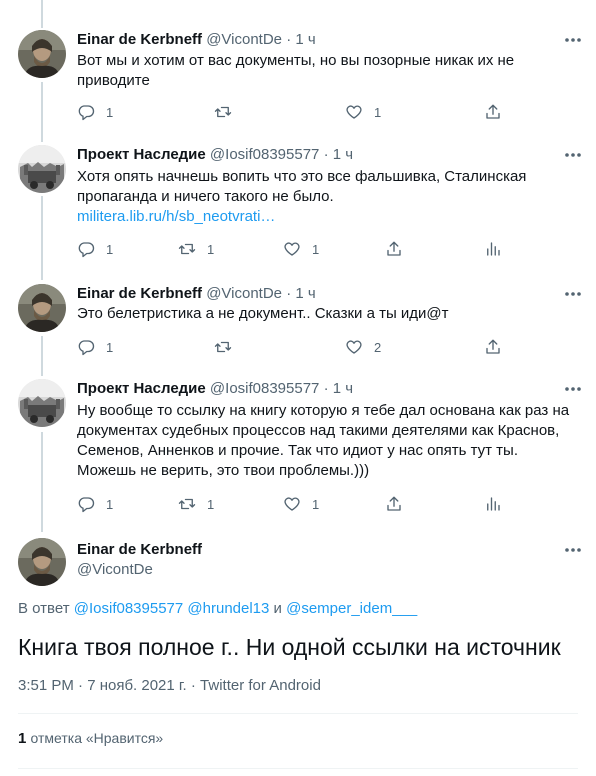 The image size is (596, 776). I want to click on likes-count: 1, so click(22, 738).